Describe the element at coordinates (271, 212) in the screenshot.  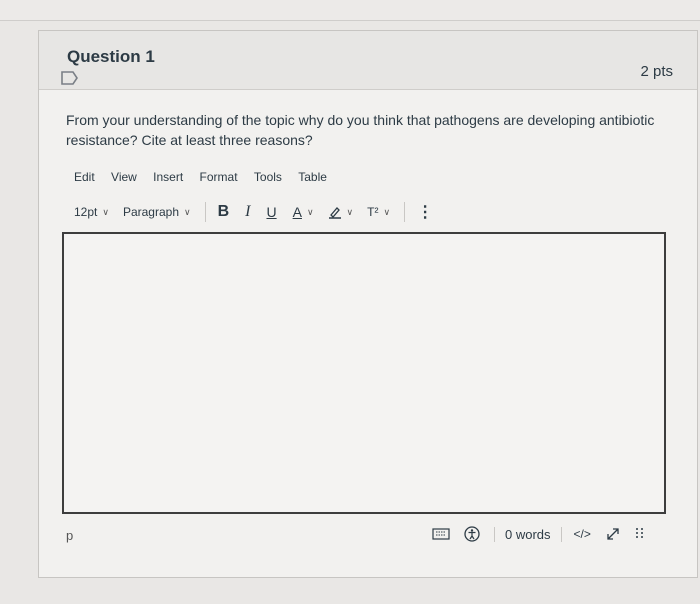
I see `underline-button: U` at that location.